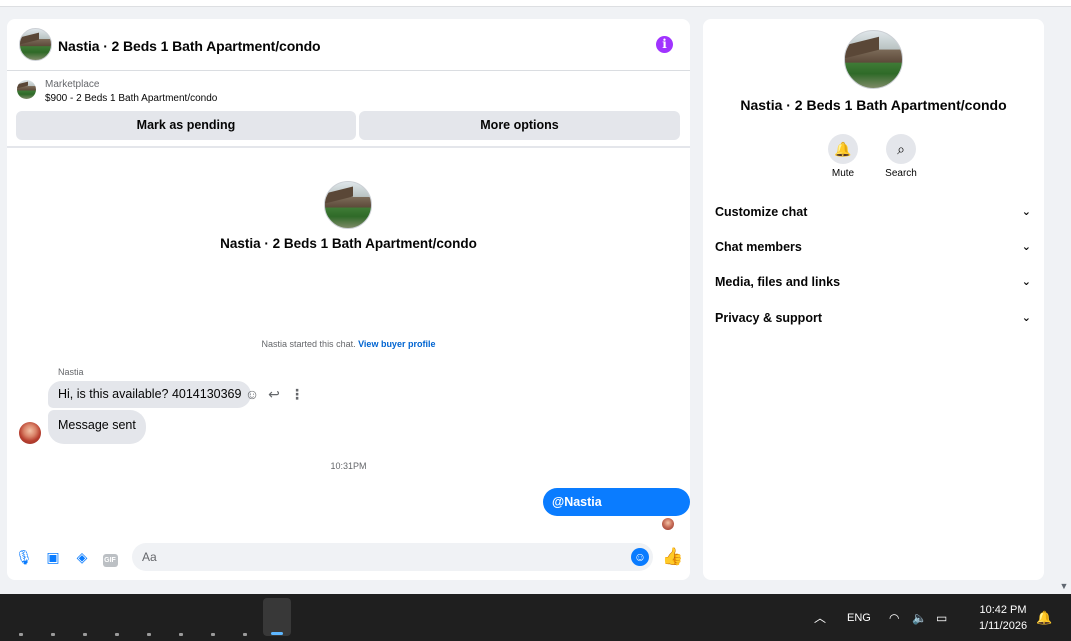 The width and height of the screenshot is (1071, 641). I want to click on battery-icon: ▭, so click(941, 618).